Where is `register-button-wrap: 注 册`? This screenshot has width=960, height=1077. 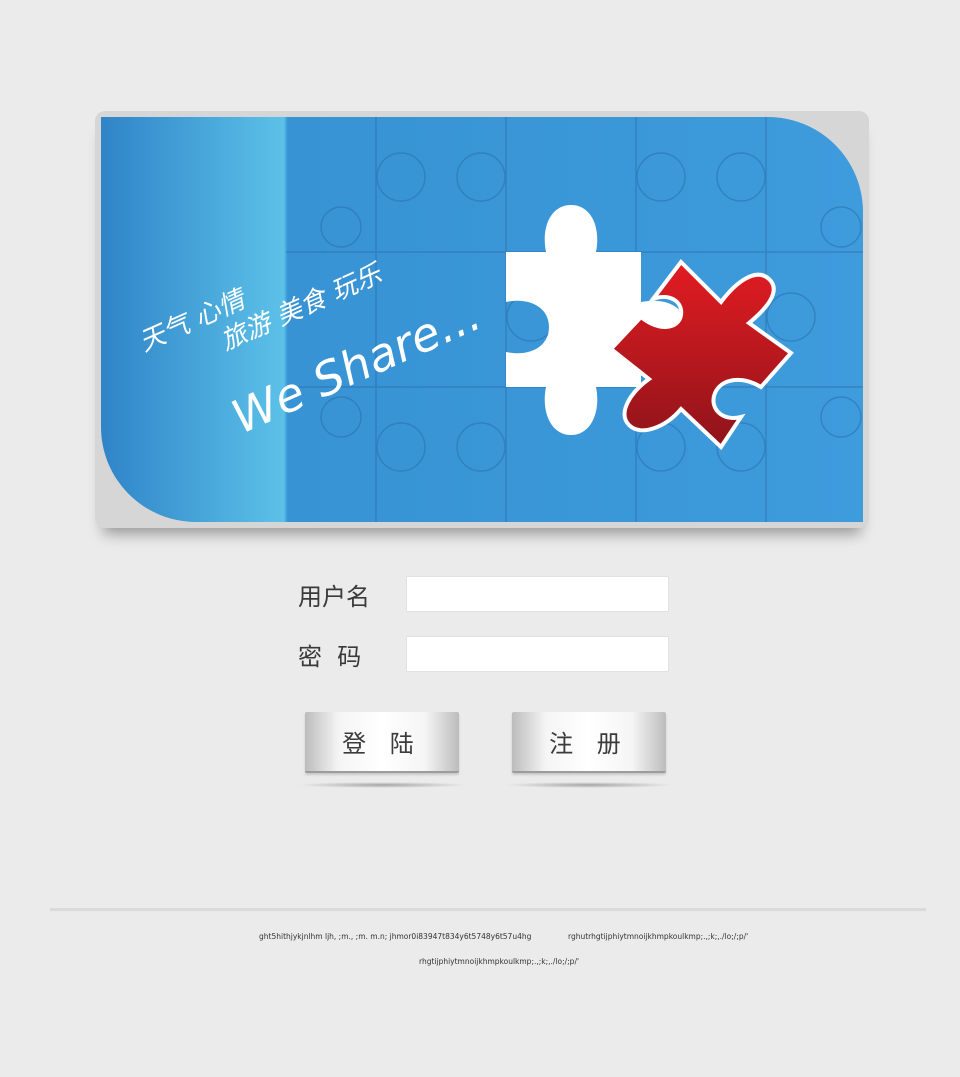
register-button-wrap: 注 册 is located at coordinates (589, 752).